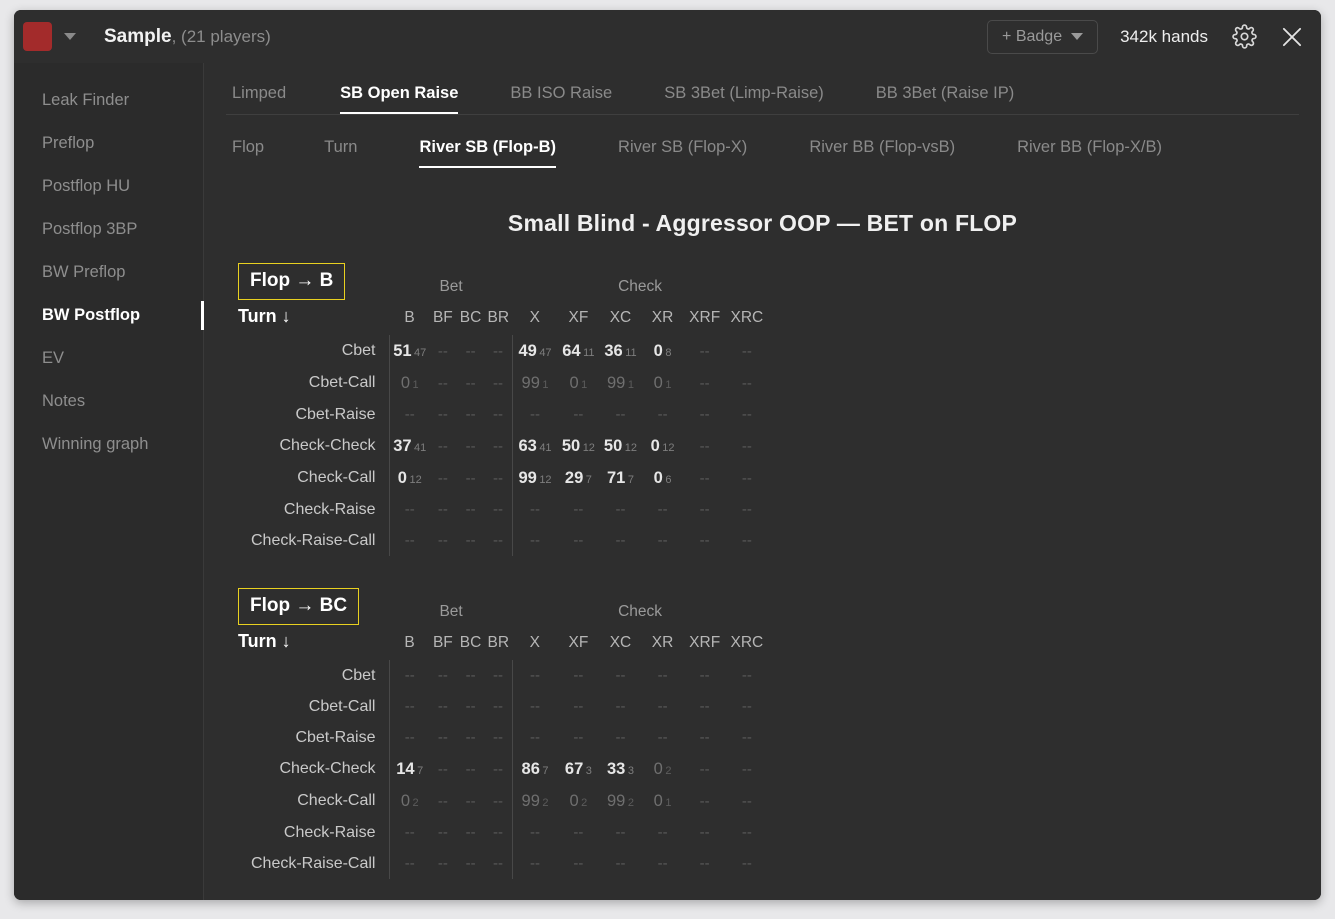 Image resolution: width=1335 pixels, height=919 pixels. I want to click on sidebar-item-bw-preflop: BW Preflop, so click(108, 272).